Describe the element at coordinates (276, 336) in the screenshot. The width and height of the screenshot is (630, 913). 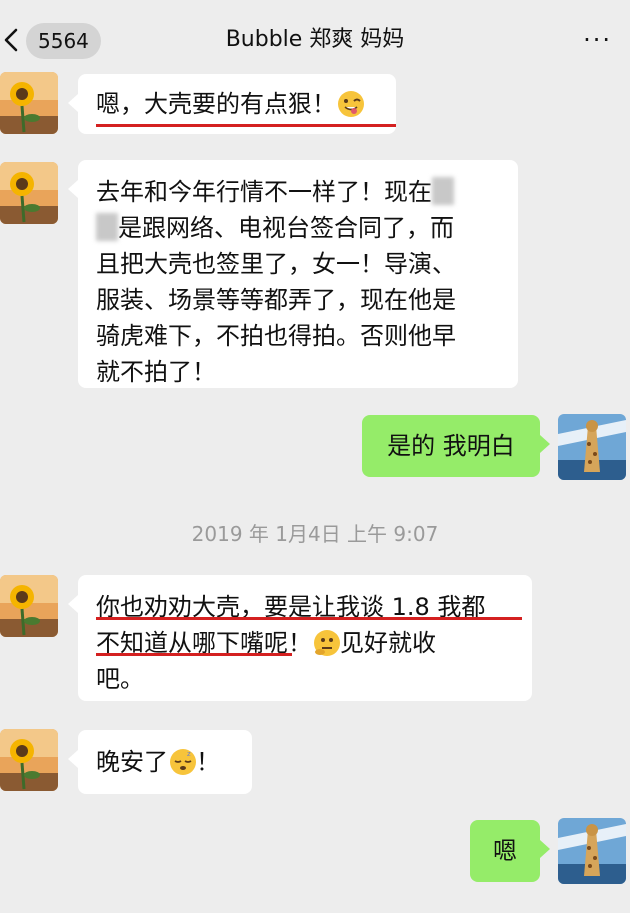
I see `message-text-line: 骑虎难下，不拍也得拍。否则他早` at that location.